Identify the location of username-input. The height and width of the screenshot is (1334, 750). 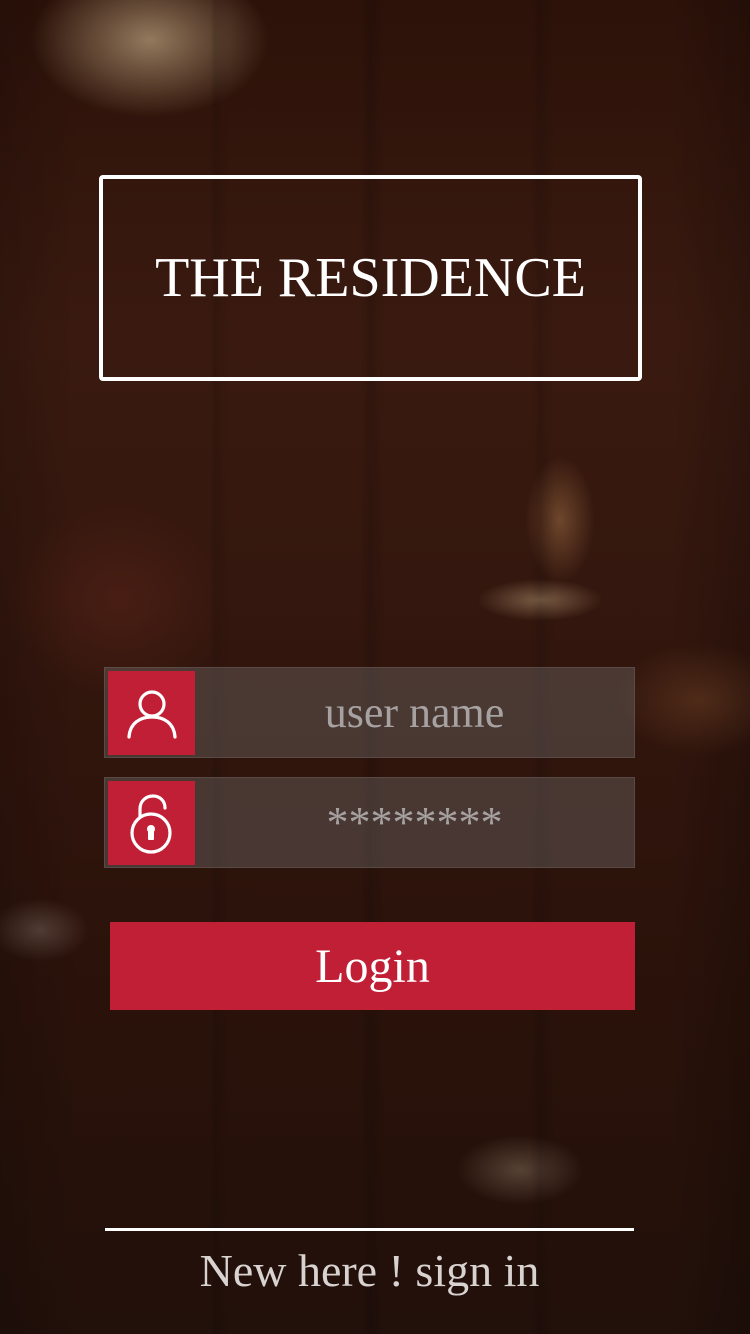
(414, 712).